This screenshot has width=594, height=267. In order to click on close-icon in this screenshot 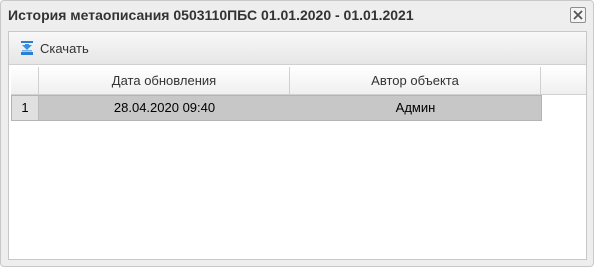, I will do `click(578, 15)`.